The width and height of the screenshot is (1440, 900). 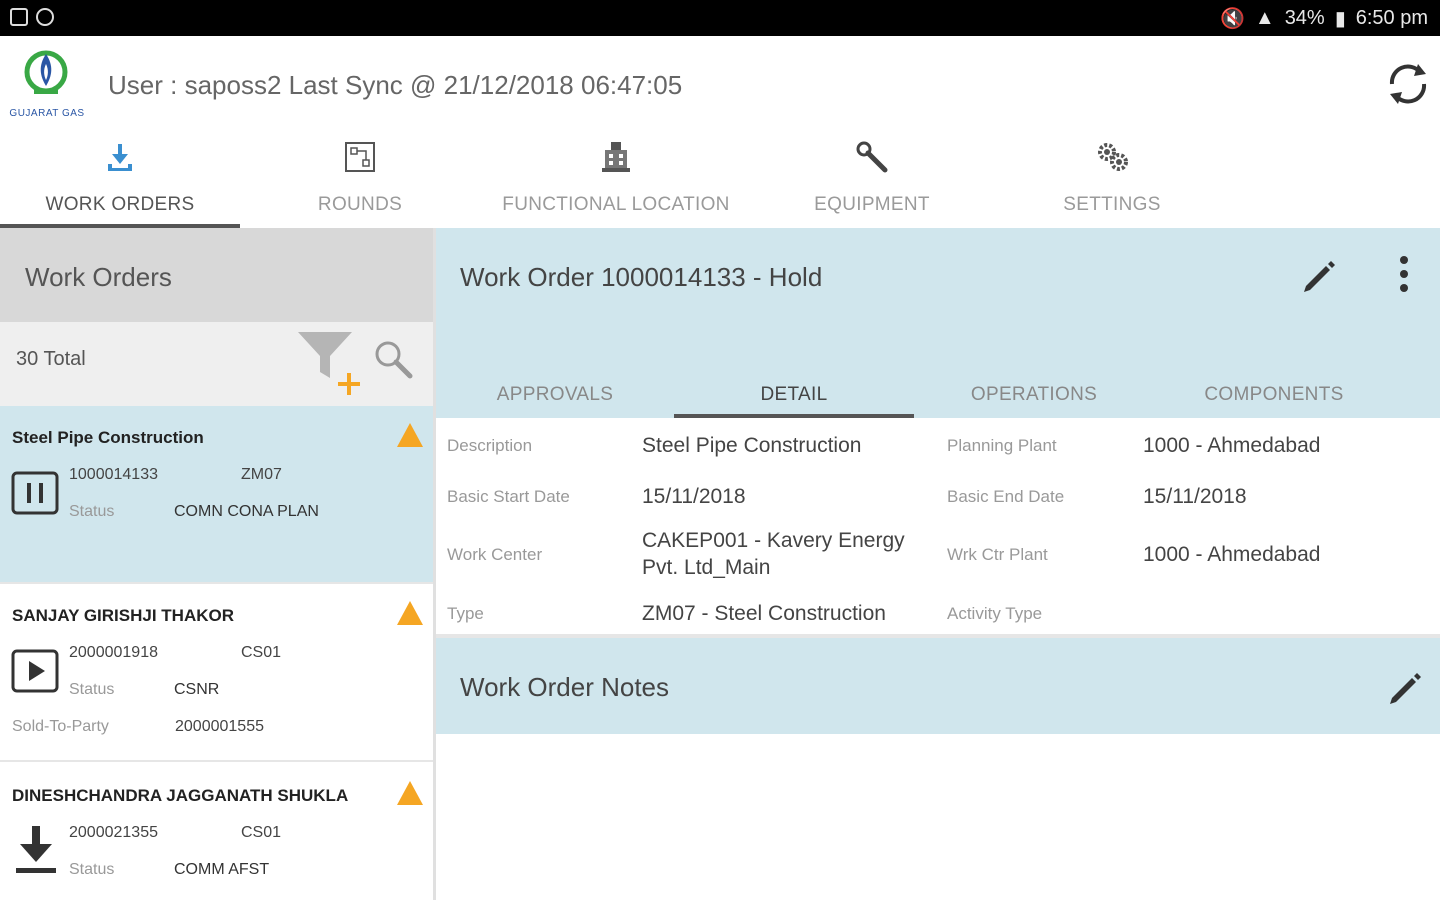 I want to click on subtab-label: COMPONENTS, so click(x=1274, y=394).